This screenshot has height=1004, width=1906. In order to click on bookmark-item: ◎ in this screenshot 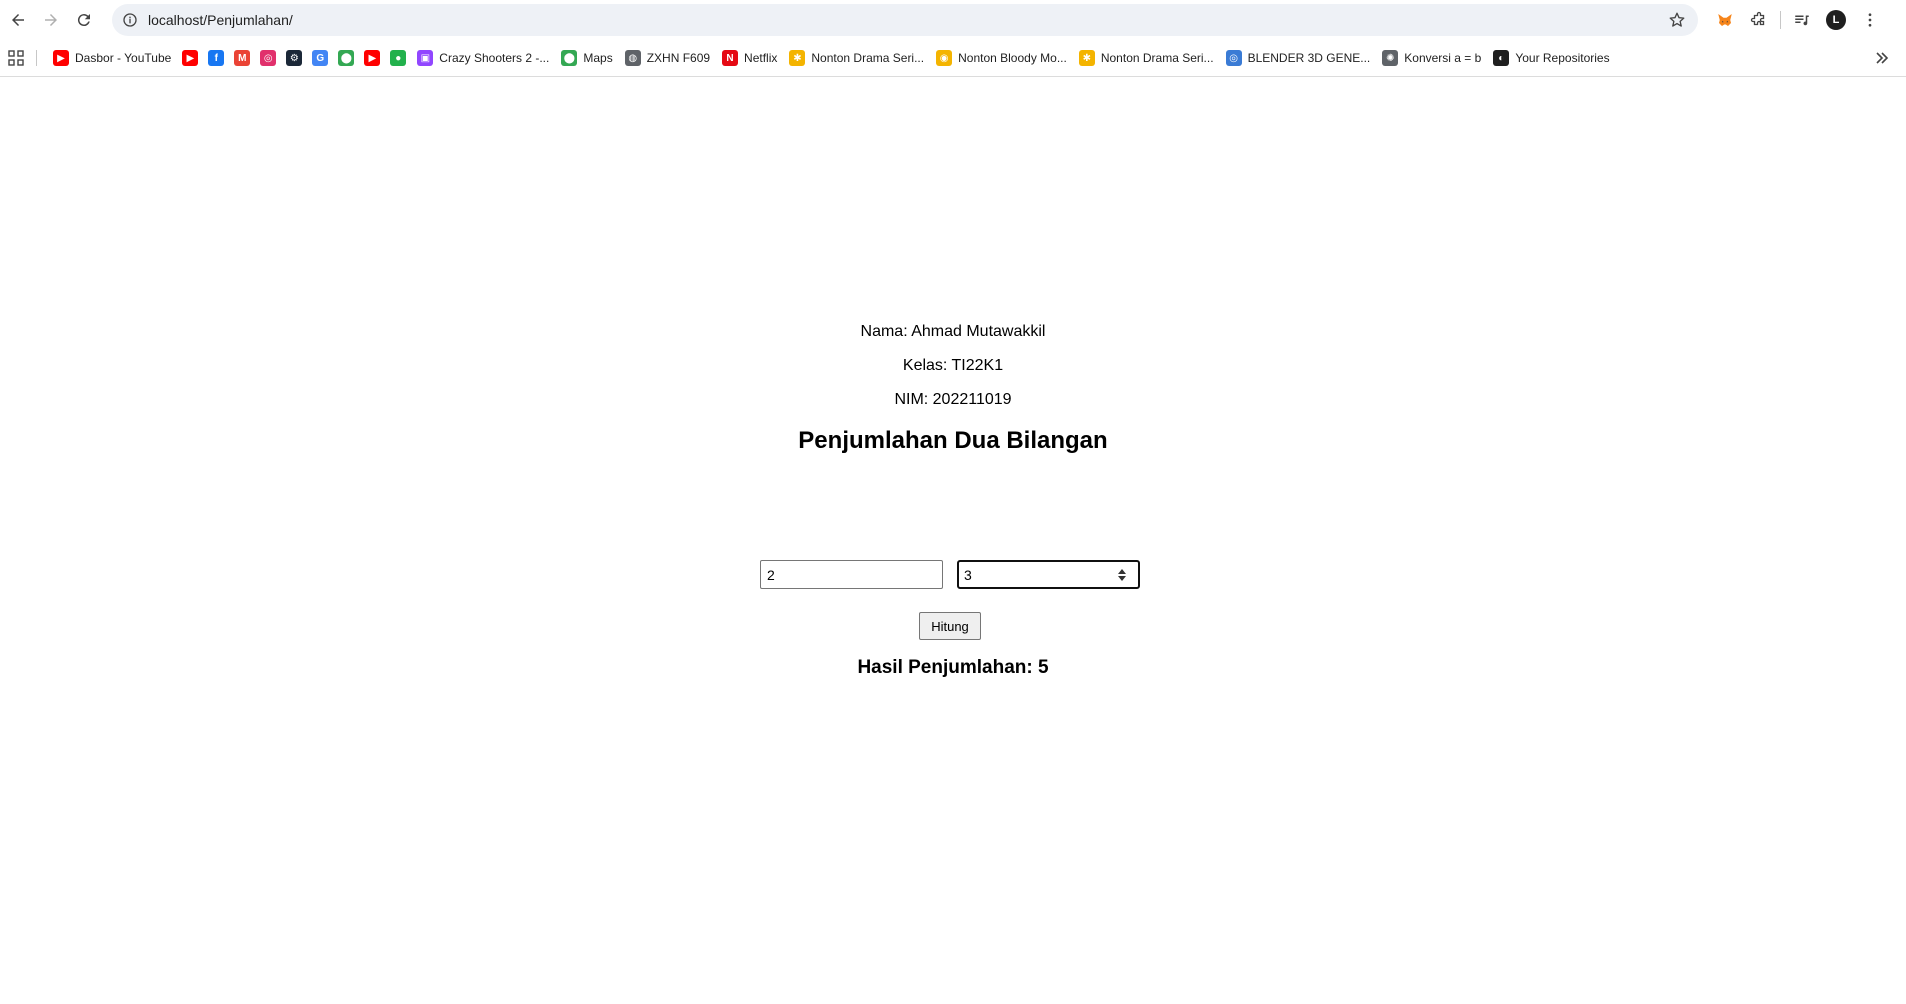, I will do `click(268, 58)`.